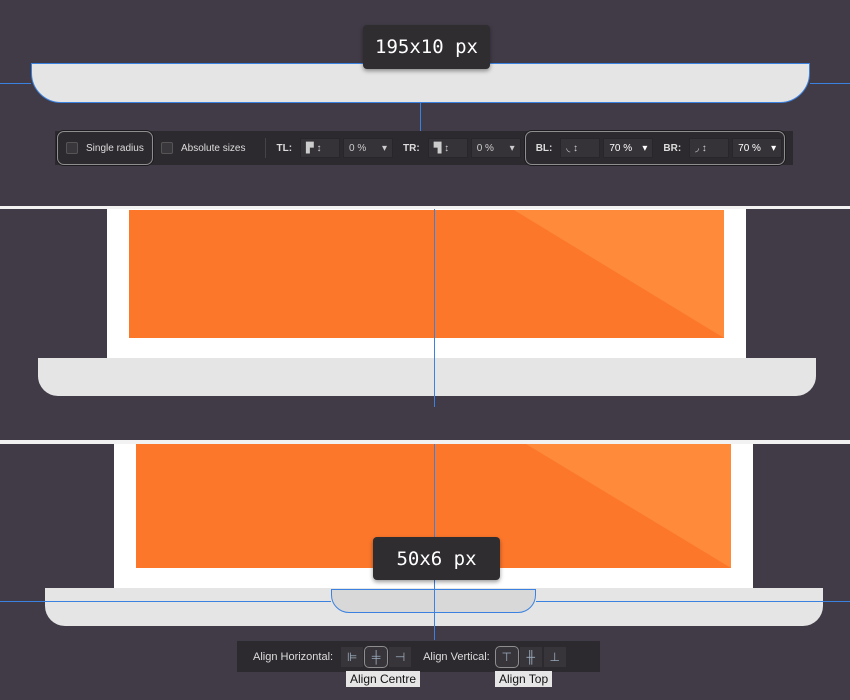 This screenshot has width=850, height=700. Describe the element at coordinates (427, 377) in the screenshot. I see `laptop-base` at that location.